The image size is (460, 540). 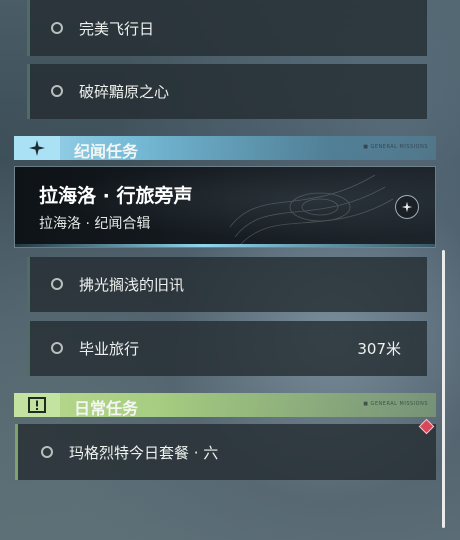 I want to click on legend-quests-header: 纪闻任务 ■ GENERAL MISSIONS, so click(x=225, y=148).